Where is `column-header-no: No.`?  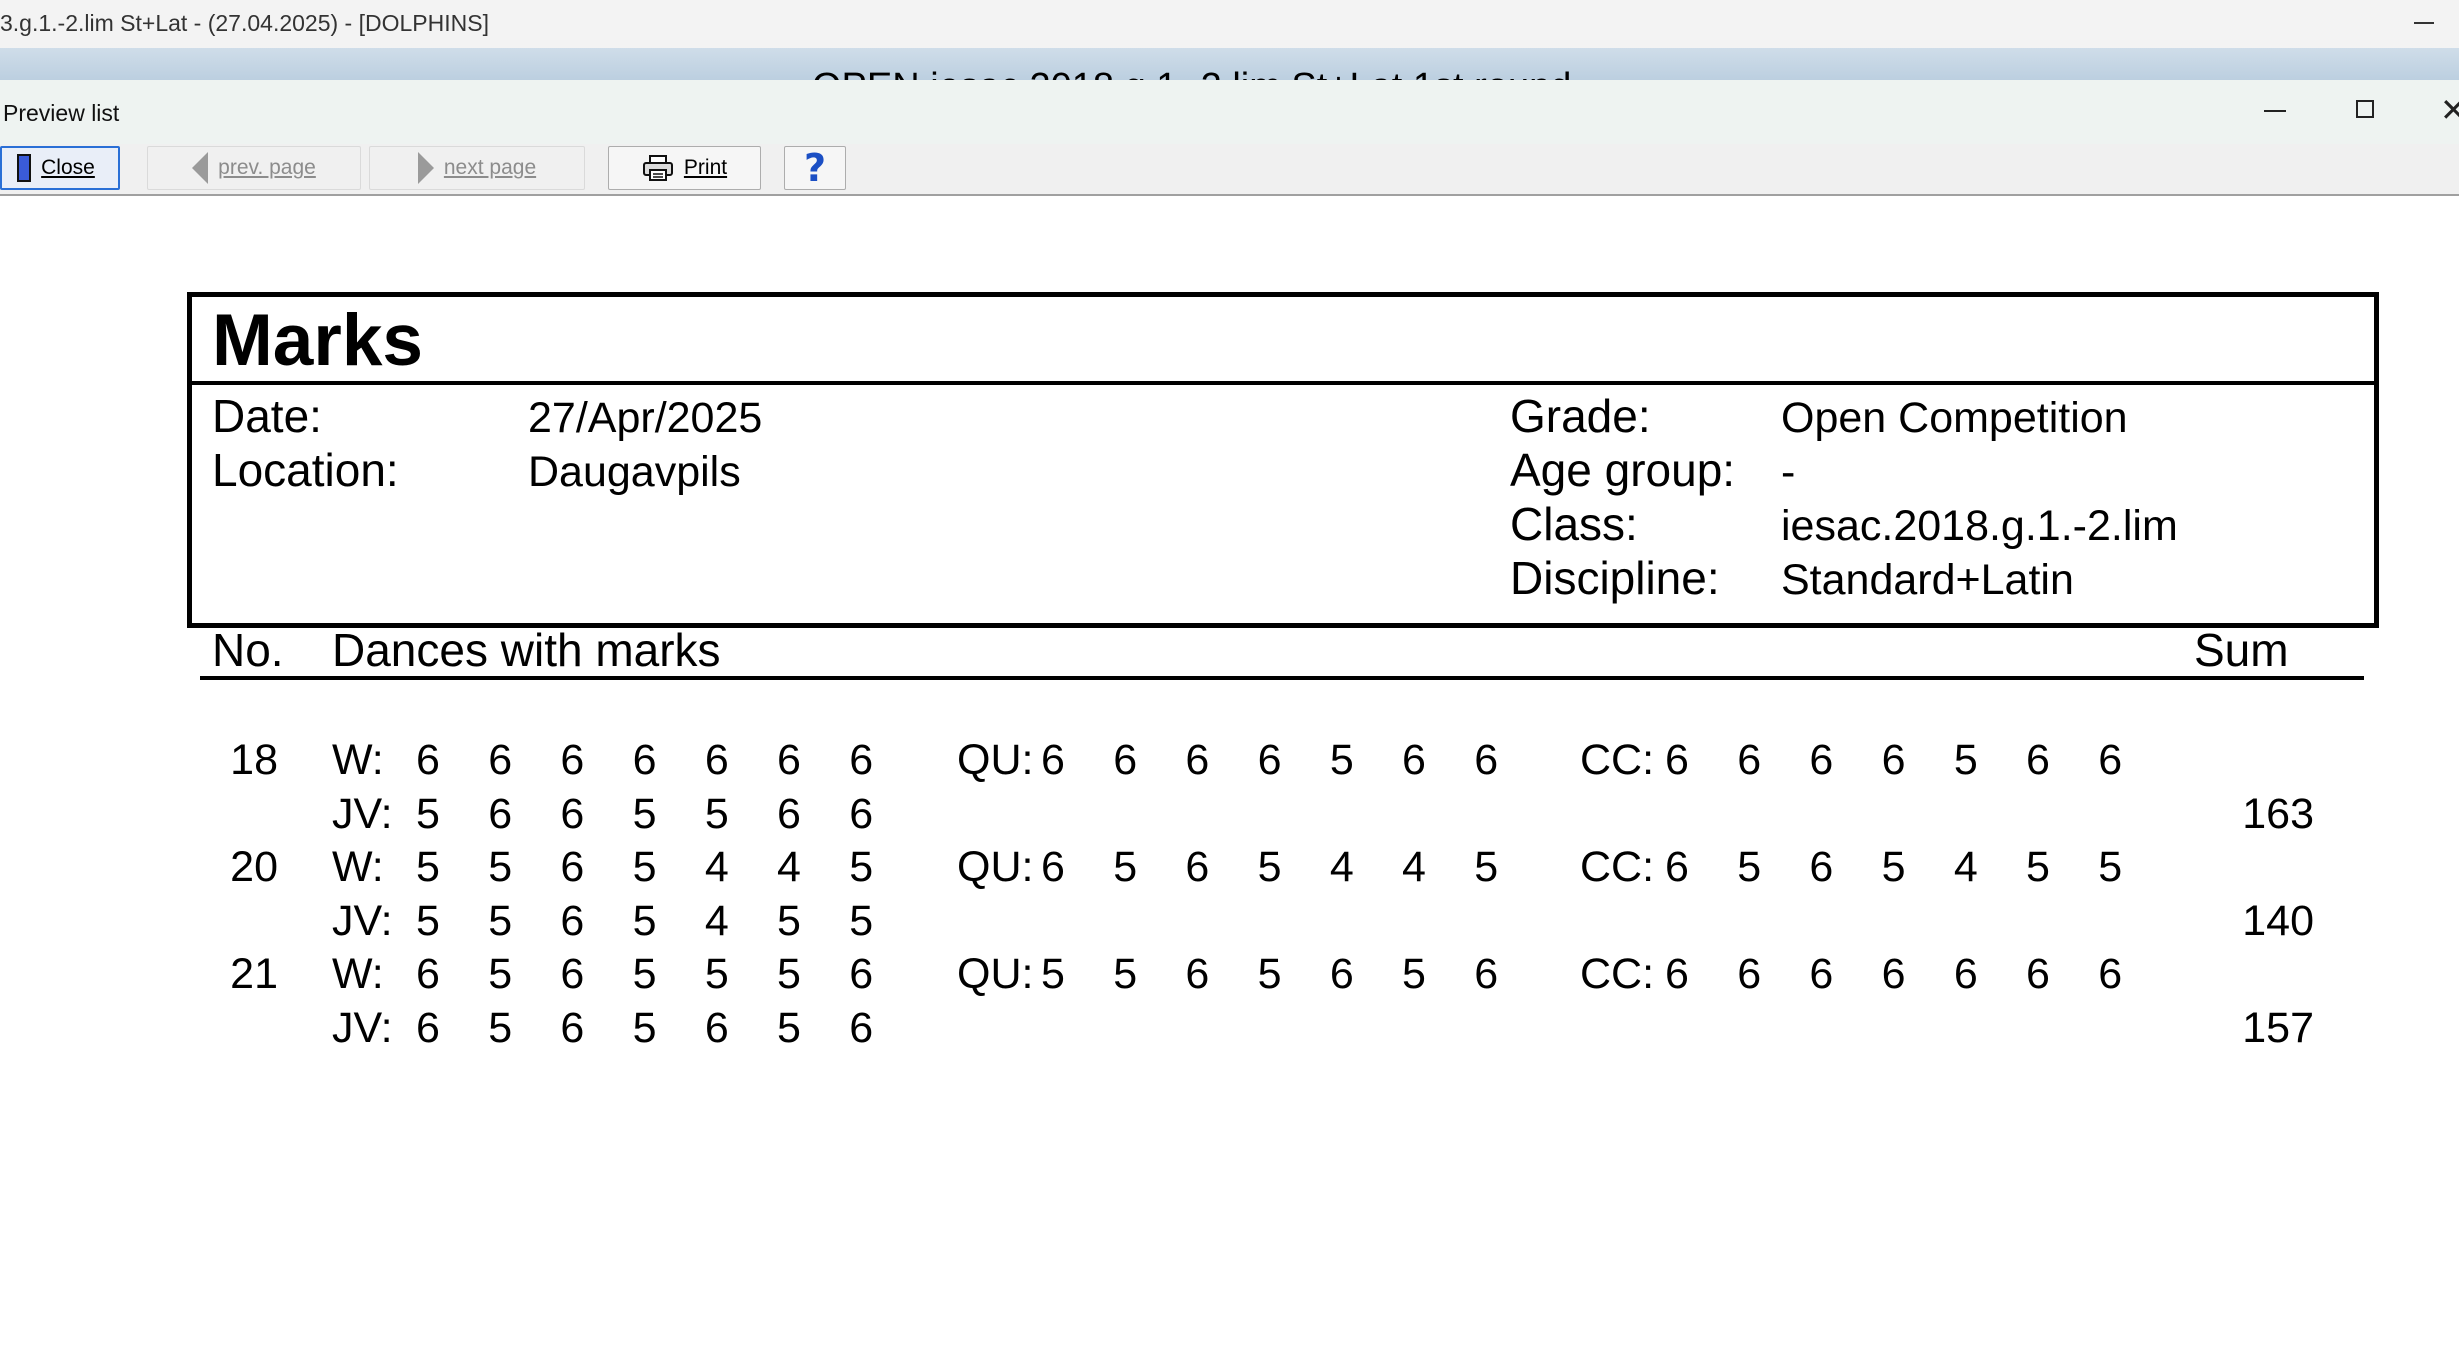 column-header-no: No. is located at coordinates (248, 650).